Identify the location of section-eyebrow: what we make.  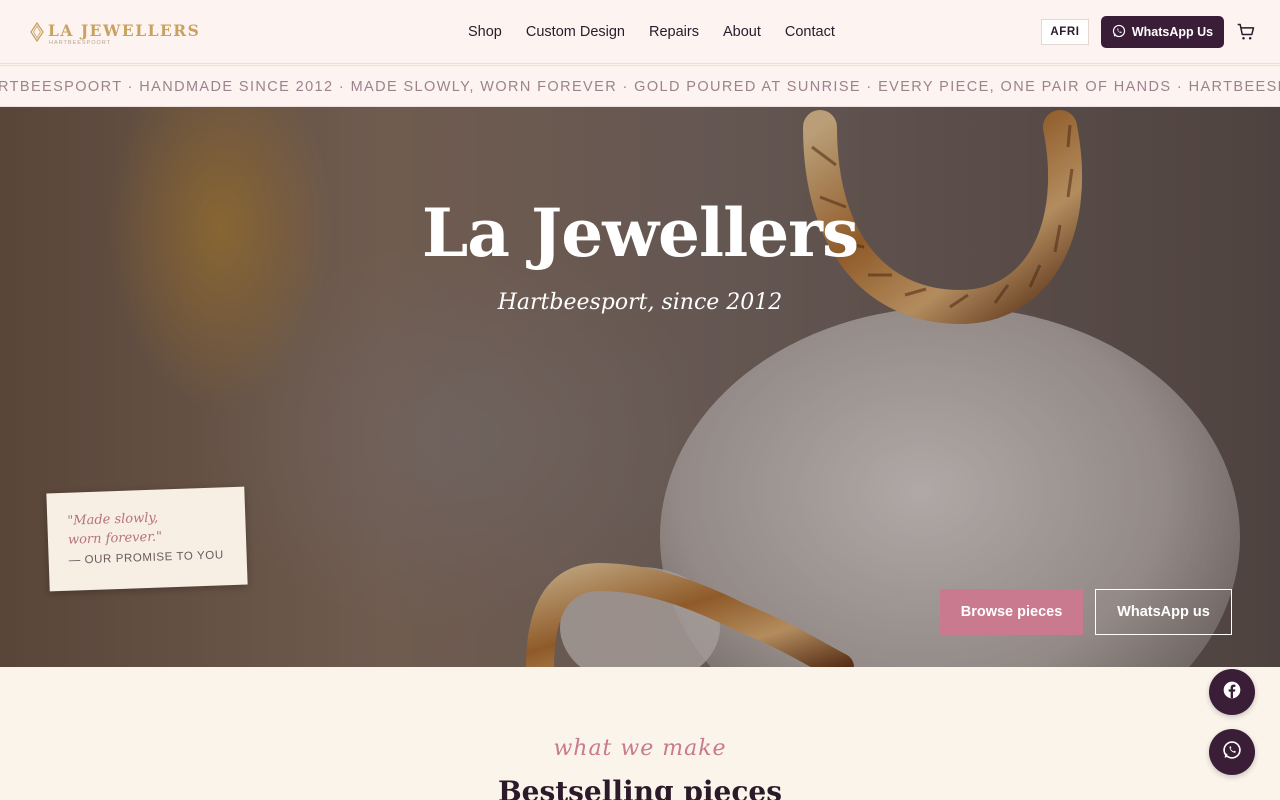
(640, 748).